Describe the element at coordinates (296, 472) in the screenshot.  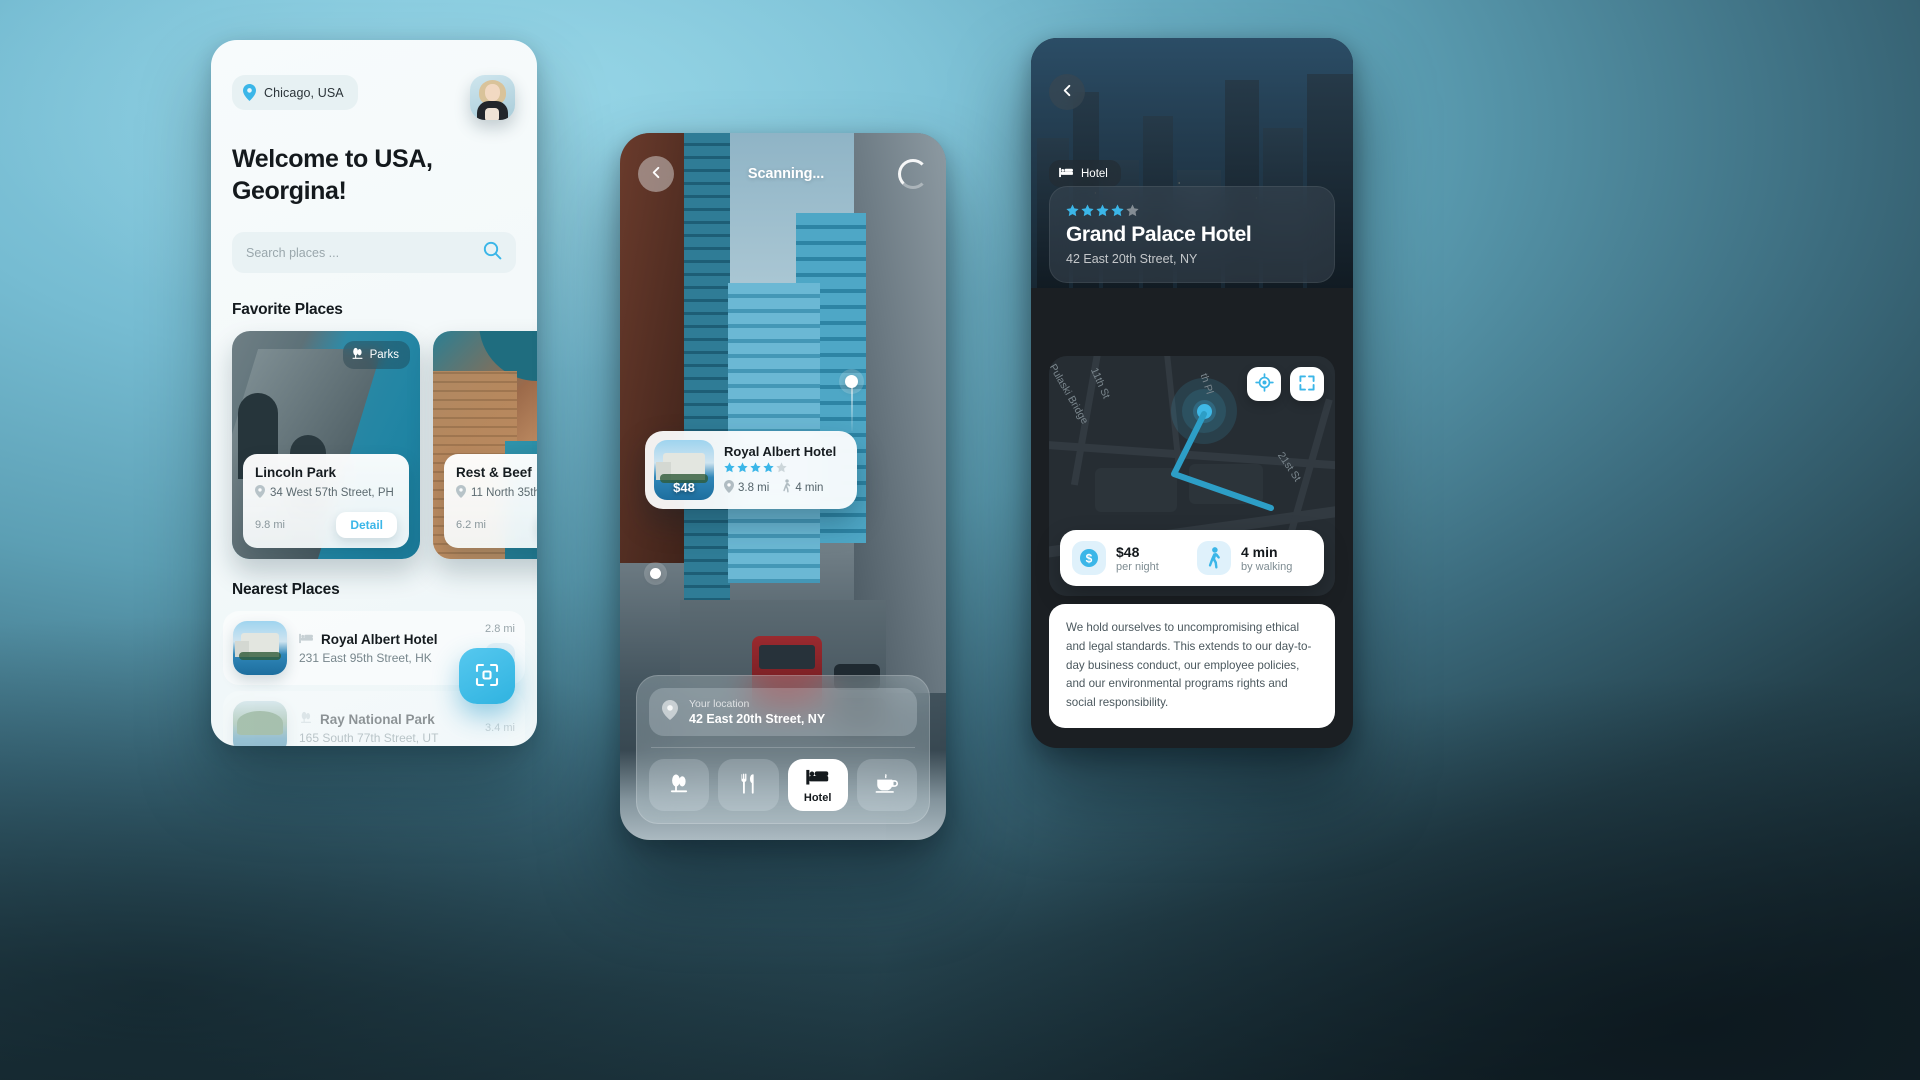
I see `place-name: Lincoln Park` at that location.